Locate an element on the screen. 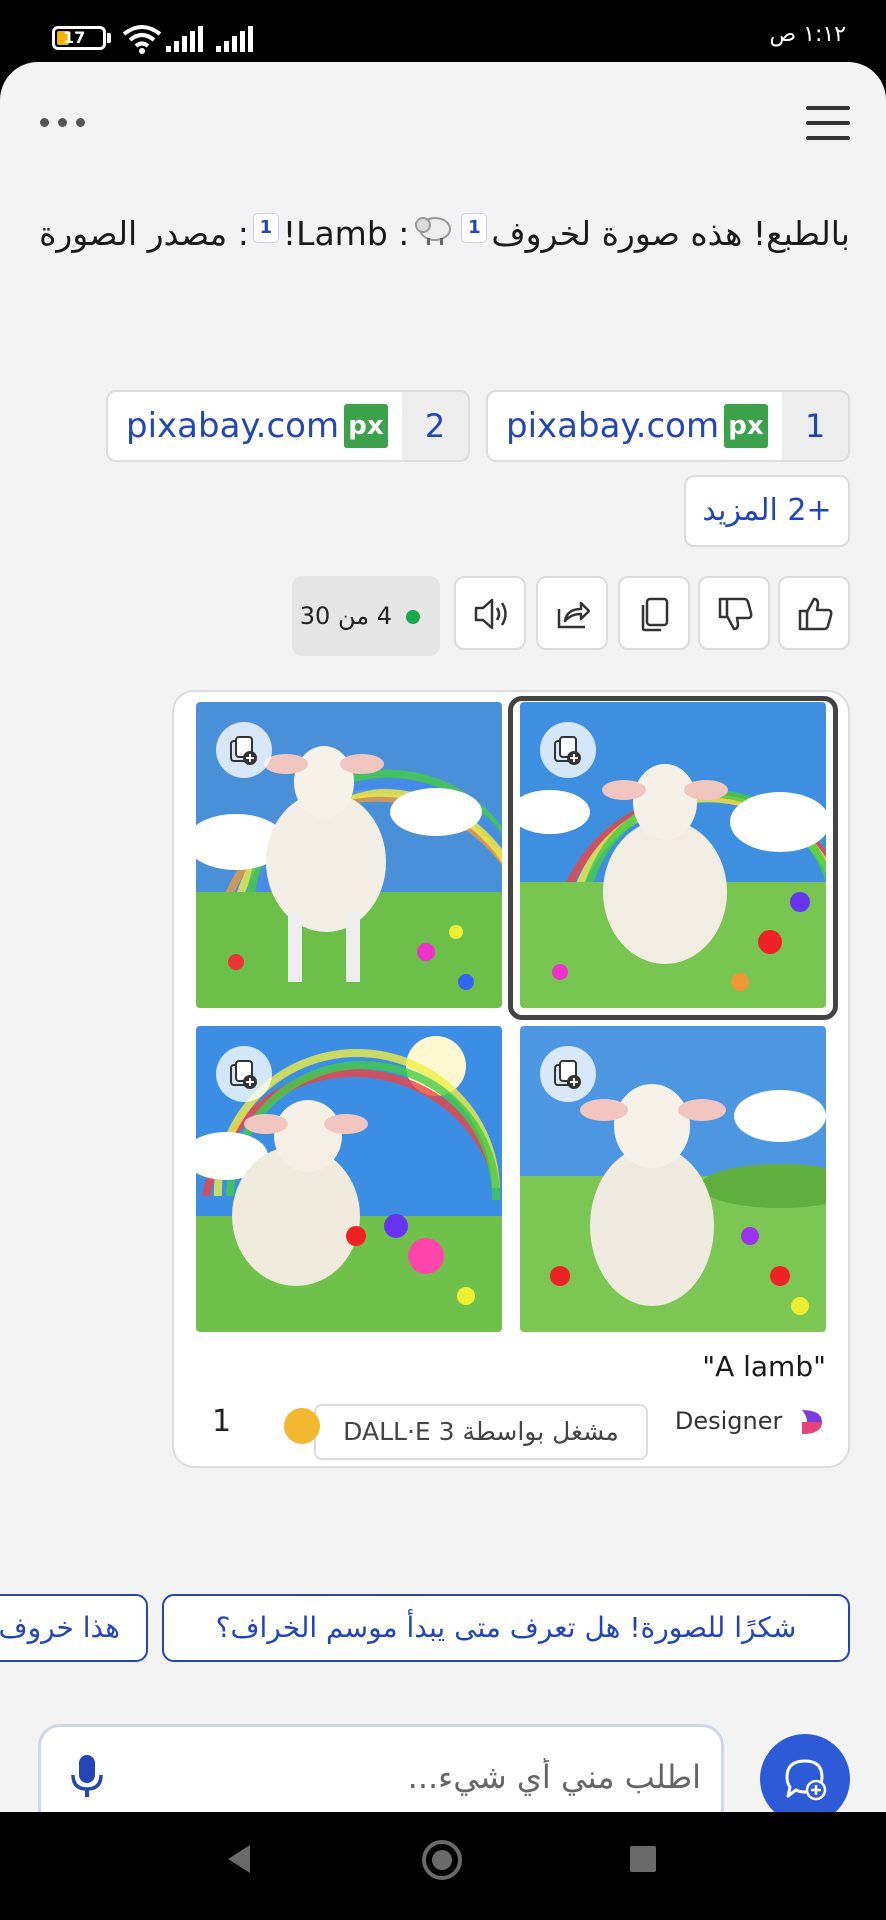 This screenshot has width=886, height=1920. designer-label: Designer is located at coordinates (728, 1421).